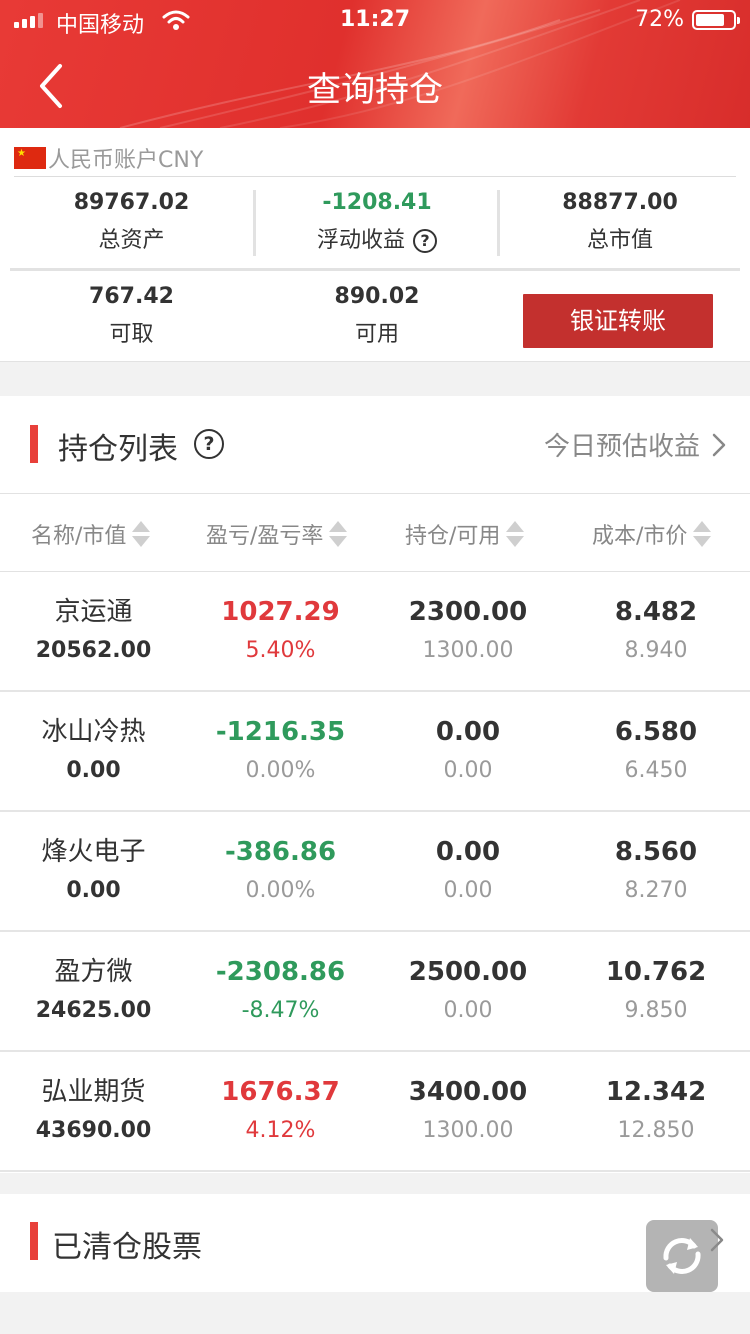 This screenshot has width=750, height=1334. I want to click on position-cell: 2500.00 0.00, so click(468, 991).